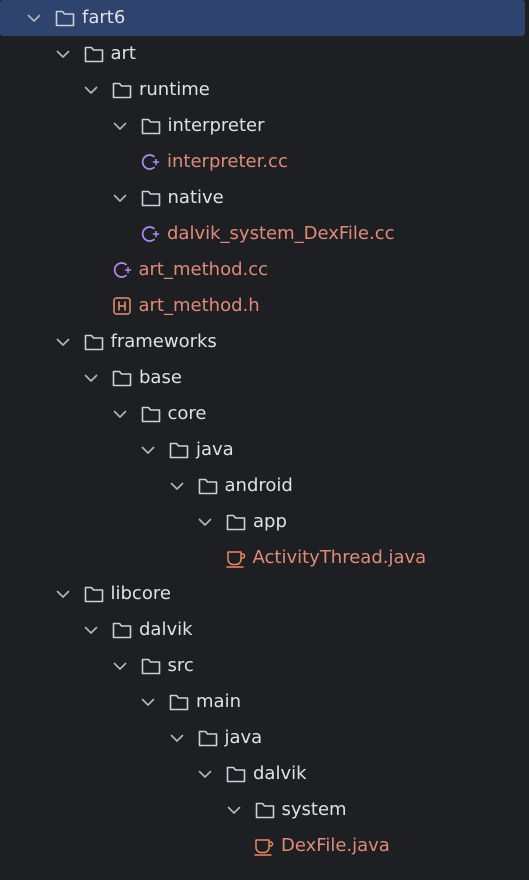  I want to click on tree-node-label: interpreter.cc, so click(227, 161).